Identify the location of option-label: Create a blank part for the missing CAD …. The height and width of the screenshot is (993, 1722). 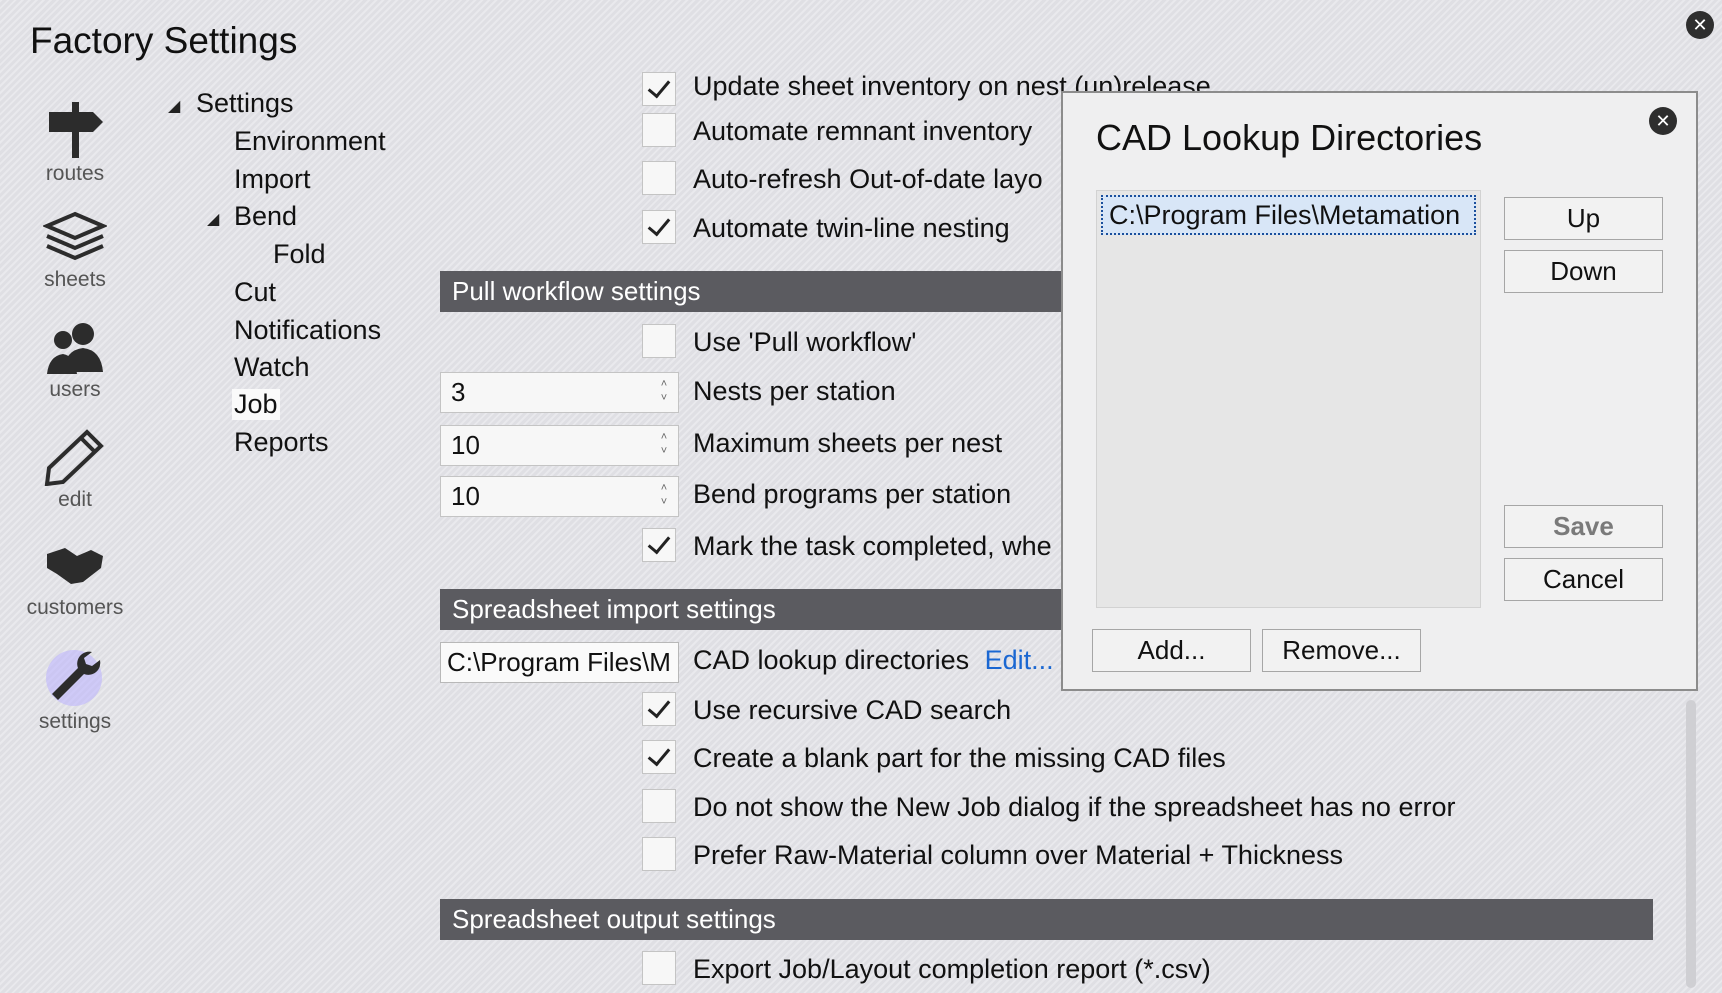
(959, 758).